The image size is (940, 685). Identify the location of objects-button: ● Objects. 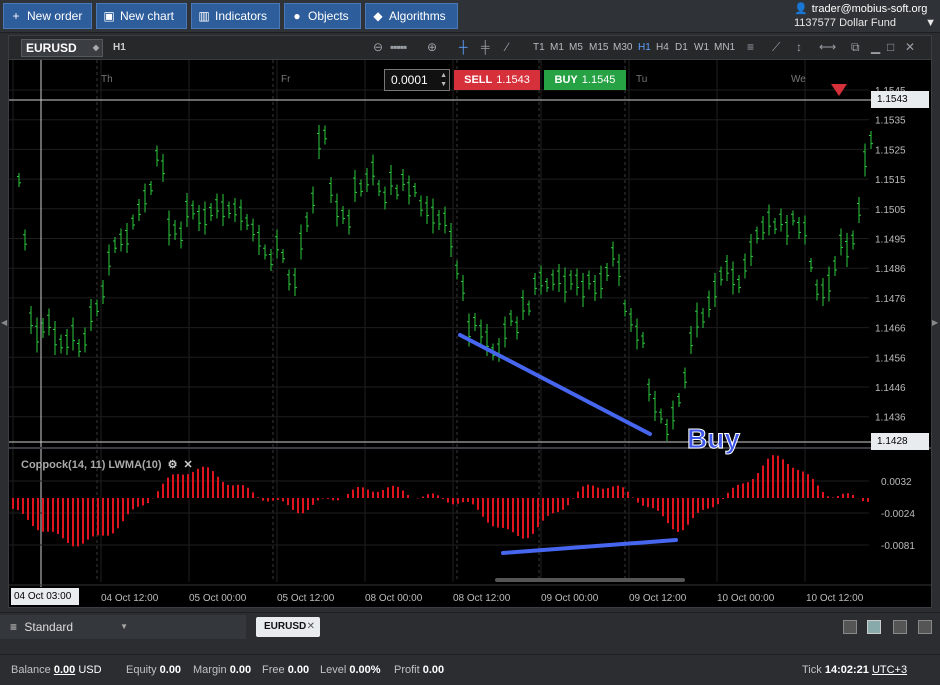
(322, 16).